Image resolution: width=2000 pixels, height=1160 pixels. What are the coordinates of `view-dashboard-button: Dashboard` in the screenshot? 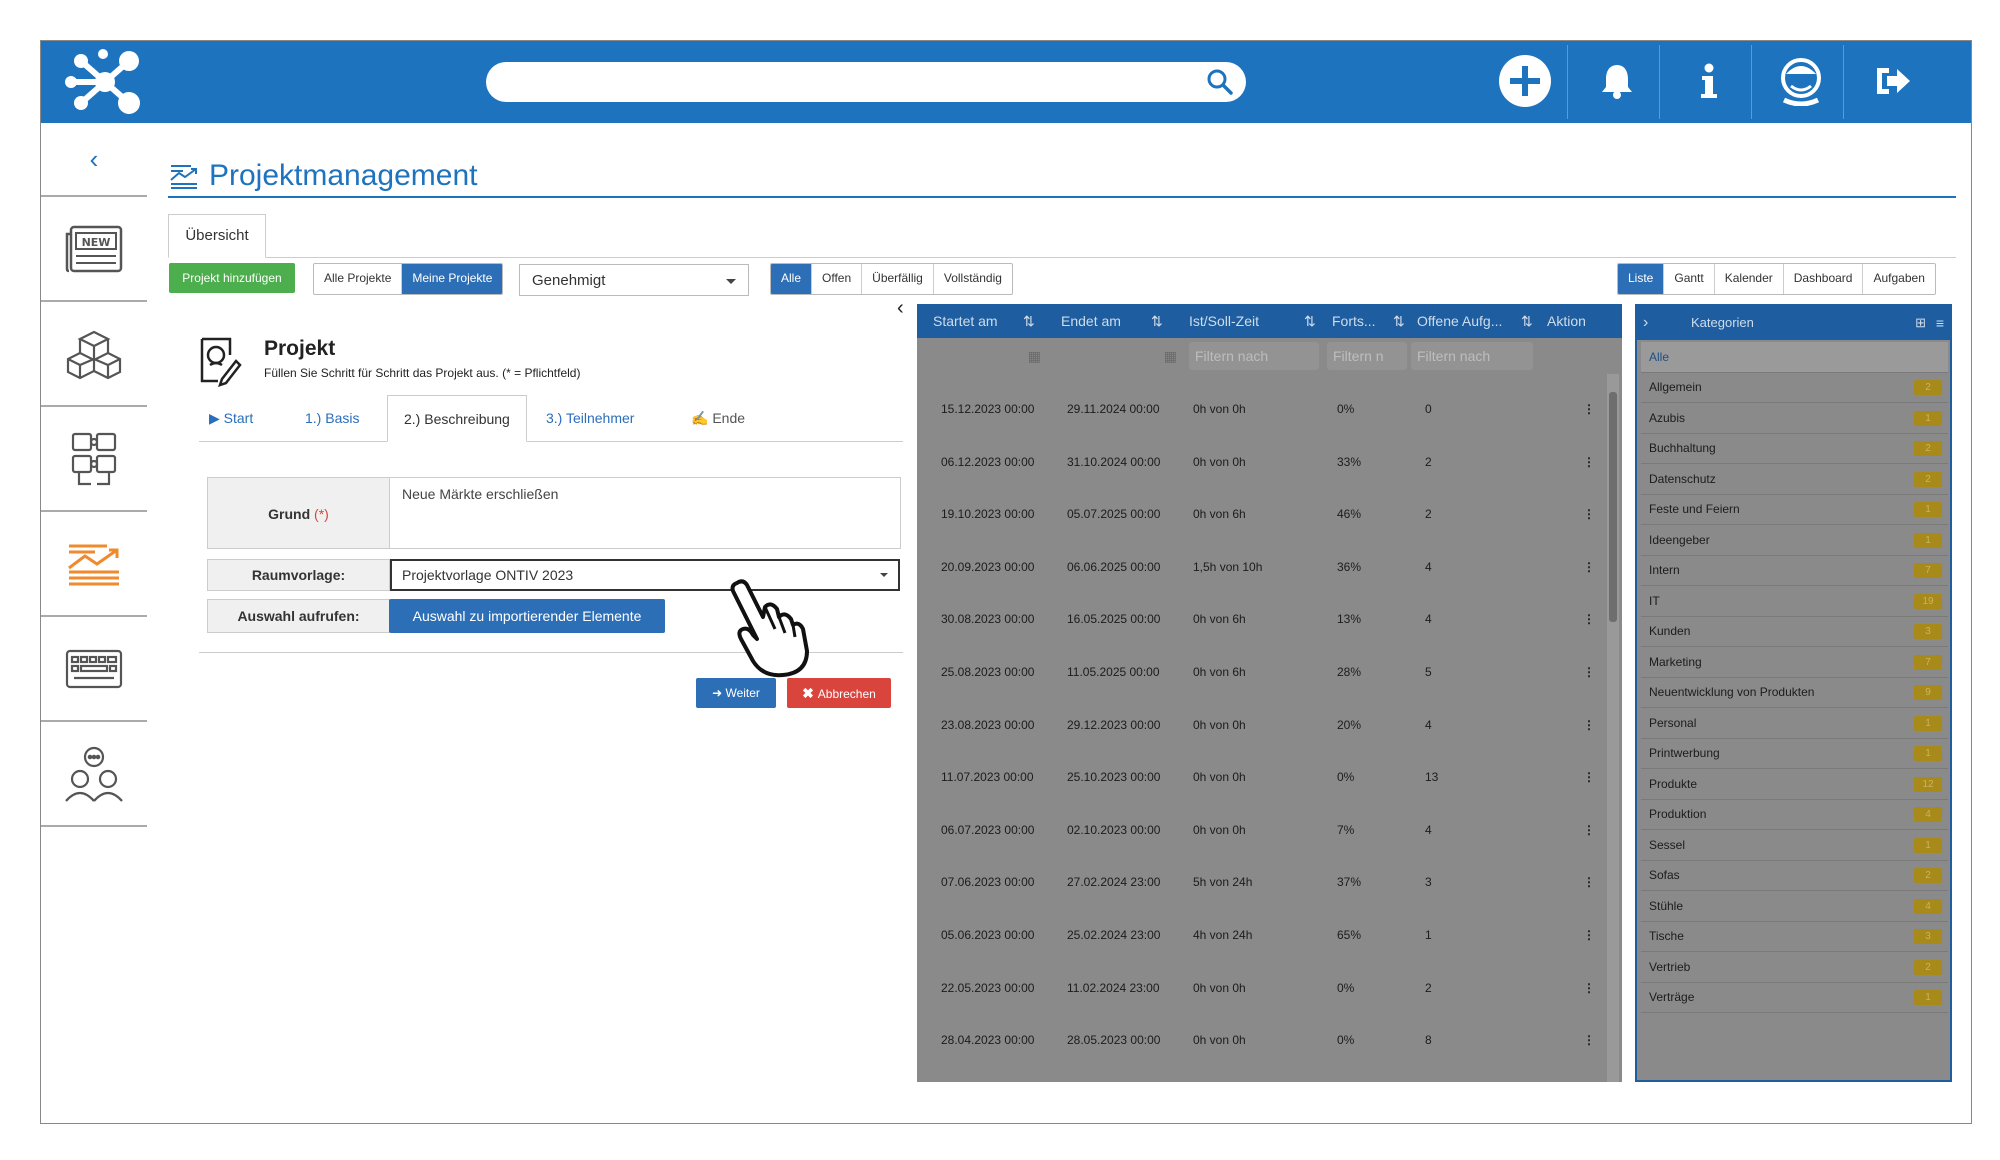 It's located at (1824, 279).